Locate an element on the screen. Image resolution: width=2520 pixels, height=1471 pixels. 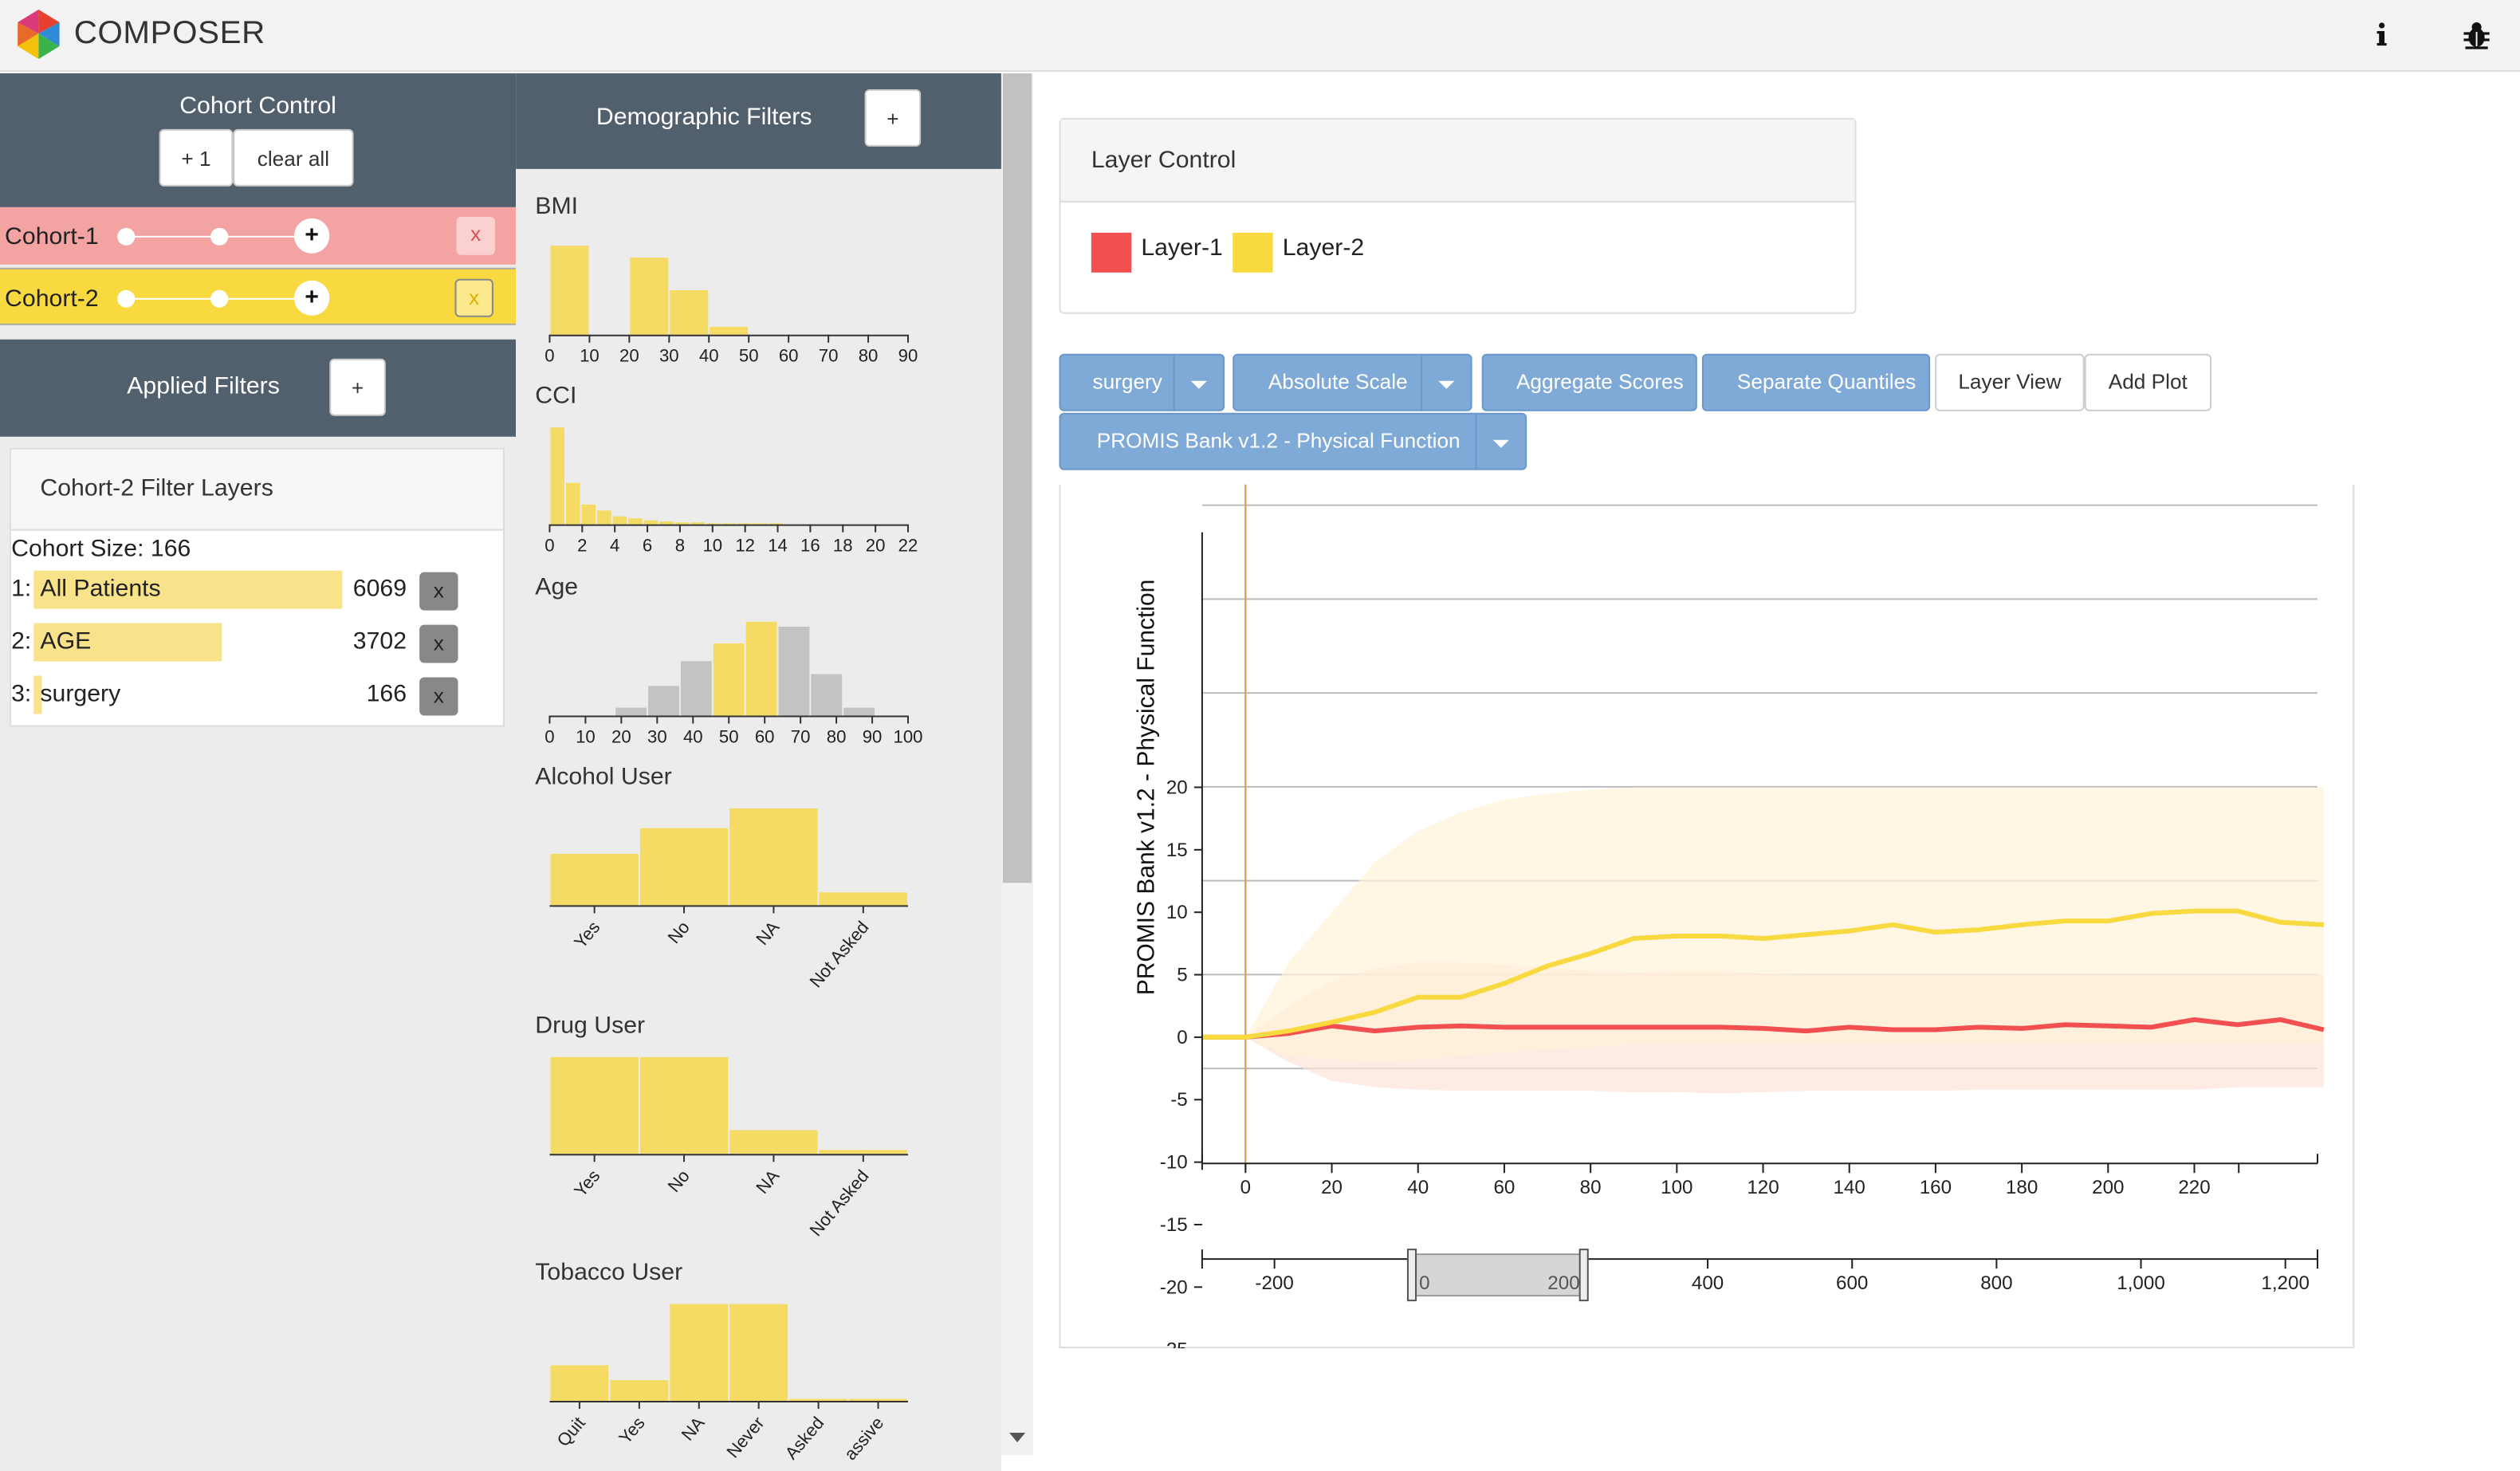
scroll-down-arrow-icon is located at coordinates (1017, 1437).